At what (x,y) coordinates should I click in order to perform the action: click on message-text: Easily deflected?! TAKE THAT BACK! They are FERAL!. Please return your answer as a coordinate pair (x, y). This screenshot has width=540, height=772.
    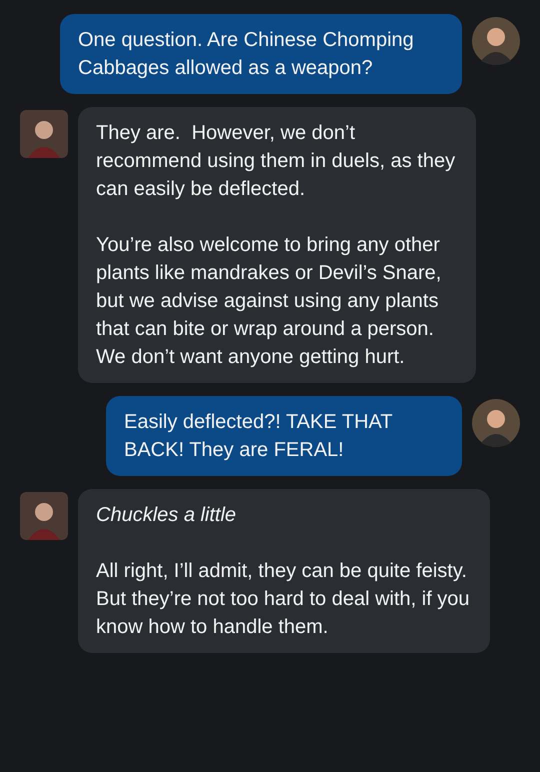
    Looking at the image, I should click on (259, 436).